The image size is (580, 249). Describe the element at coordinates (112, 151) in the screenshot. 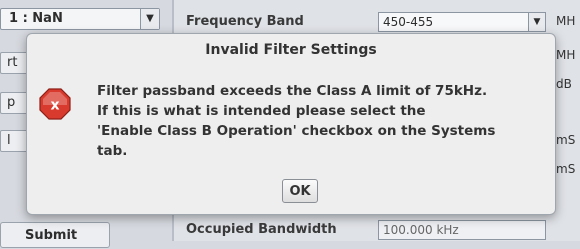

I see `message-line: tab.` at that location.